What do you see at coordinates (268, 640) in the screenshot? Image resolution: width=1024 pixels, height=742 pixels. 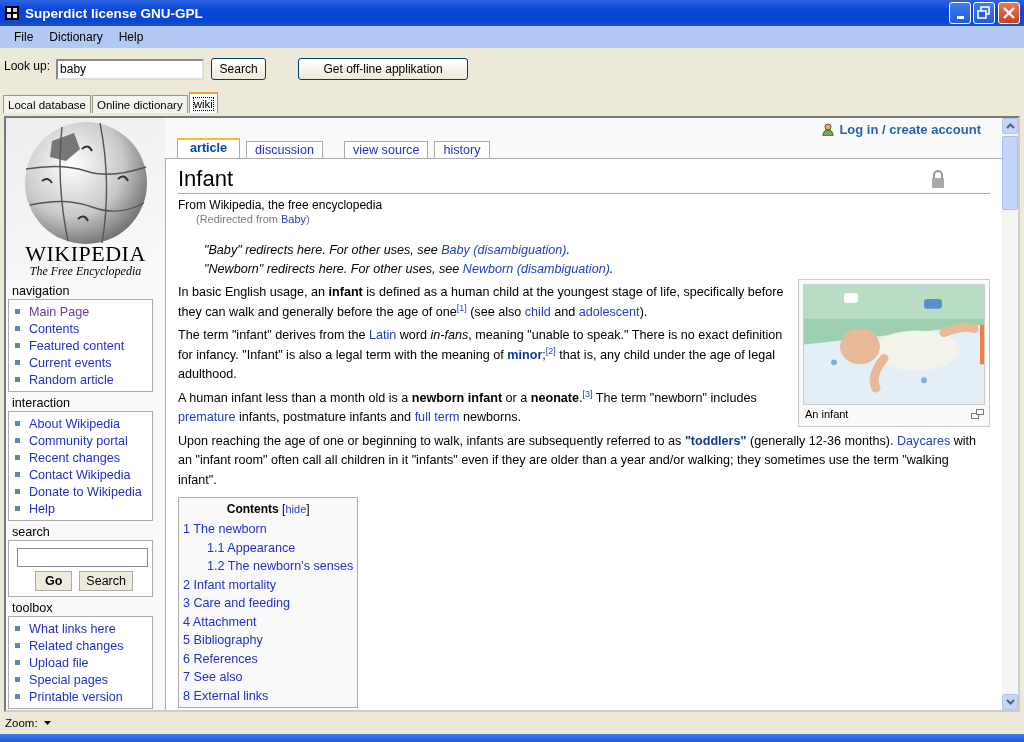 I see `toc-link: 5 Bibliography` at bounding box center [268, 640].